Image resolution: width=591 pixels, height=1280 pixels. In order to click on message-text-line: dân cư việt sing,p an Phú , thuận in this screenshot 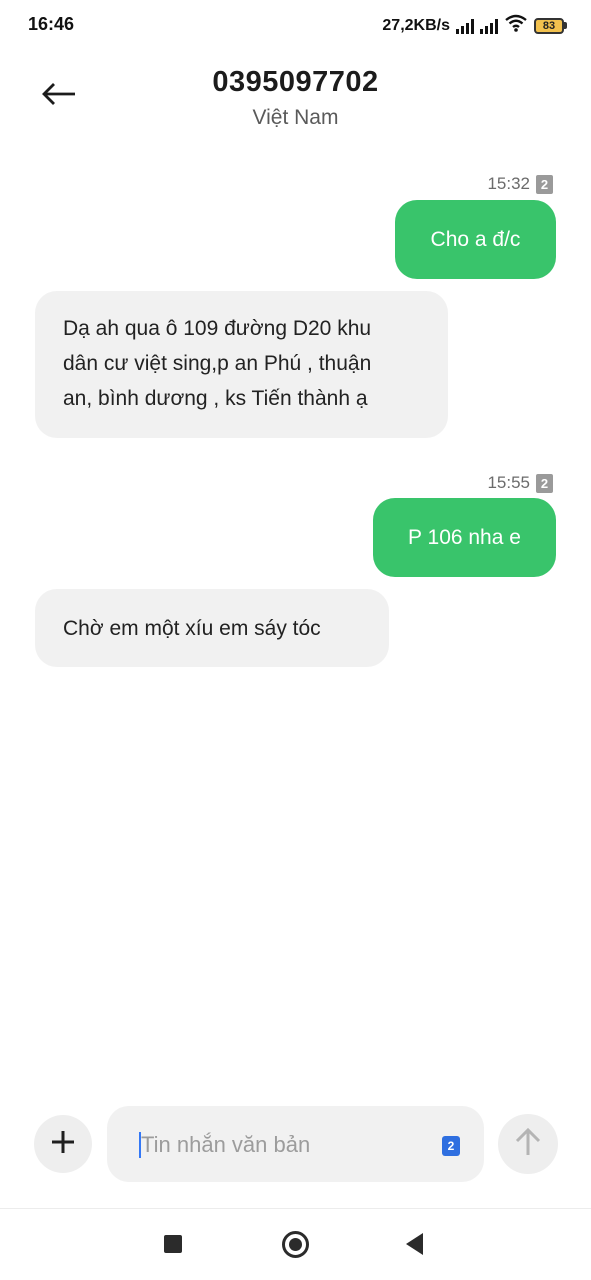, I will do `click(217, 363)`.